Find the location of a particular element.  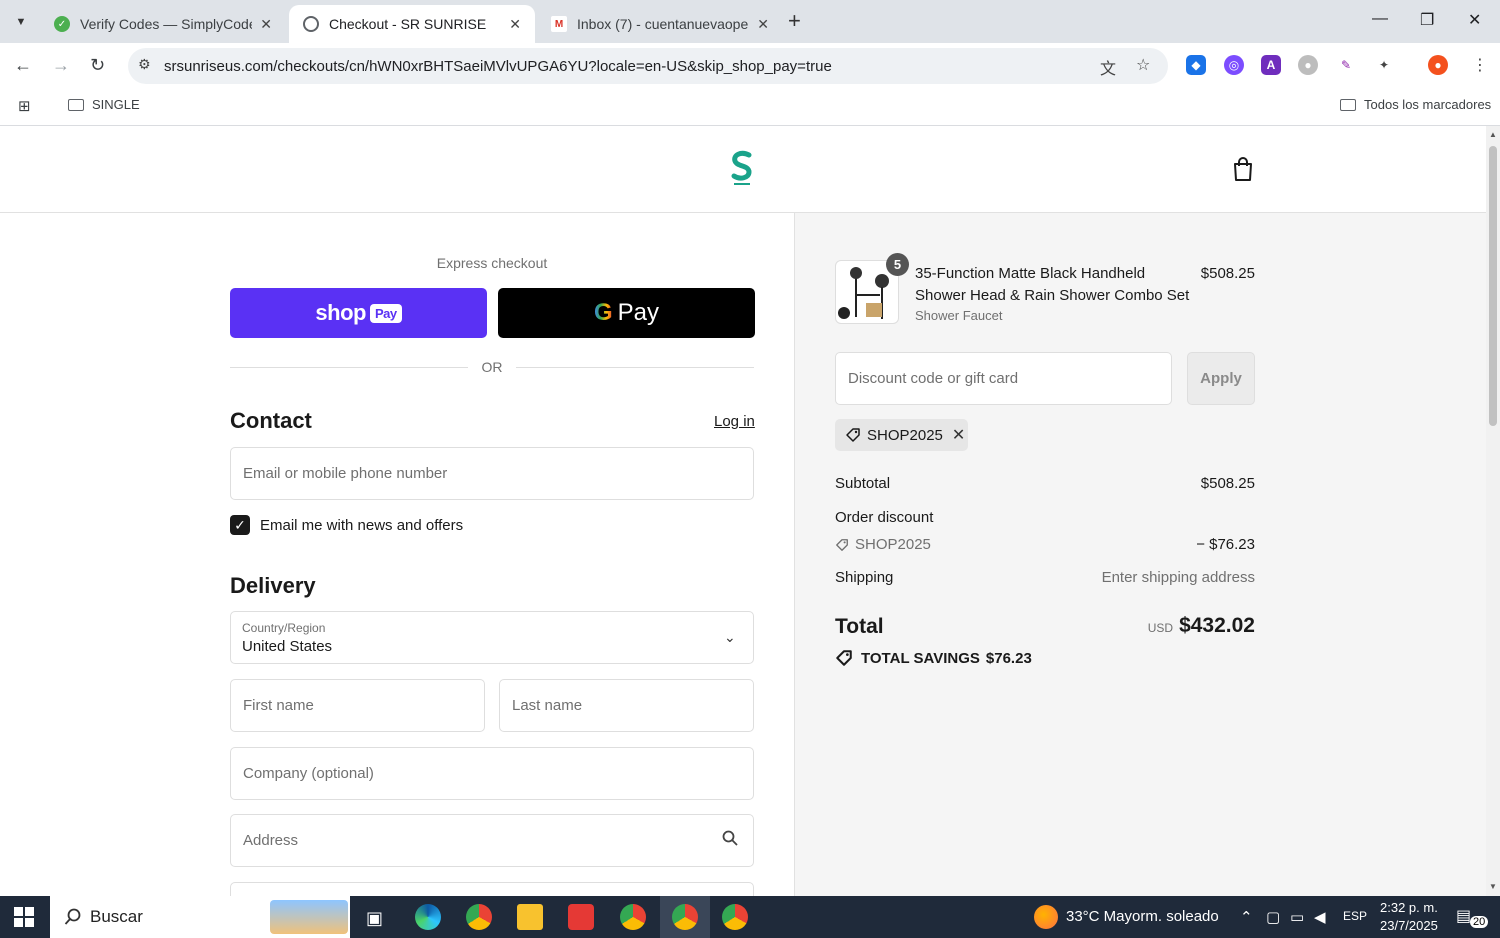

store-logo-icon is located at coordinates (742, 169).